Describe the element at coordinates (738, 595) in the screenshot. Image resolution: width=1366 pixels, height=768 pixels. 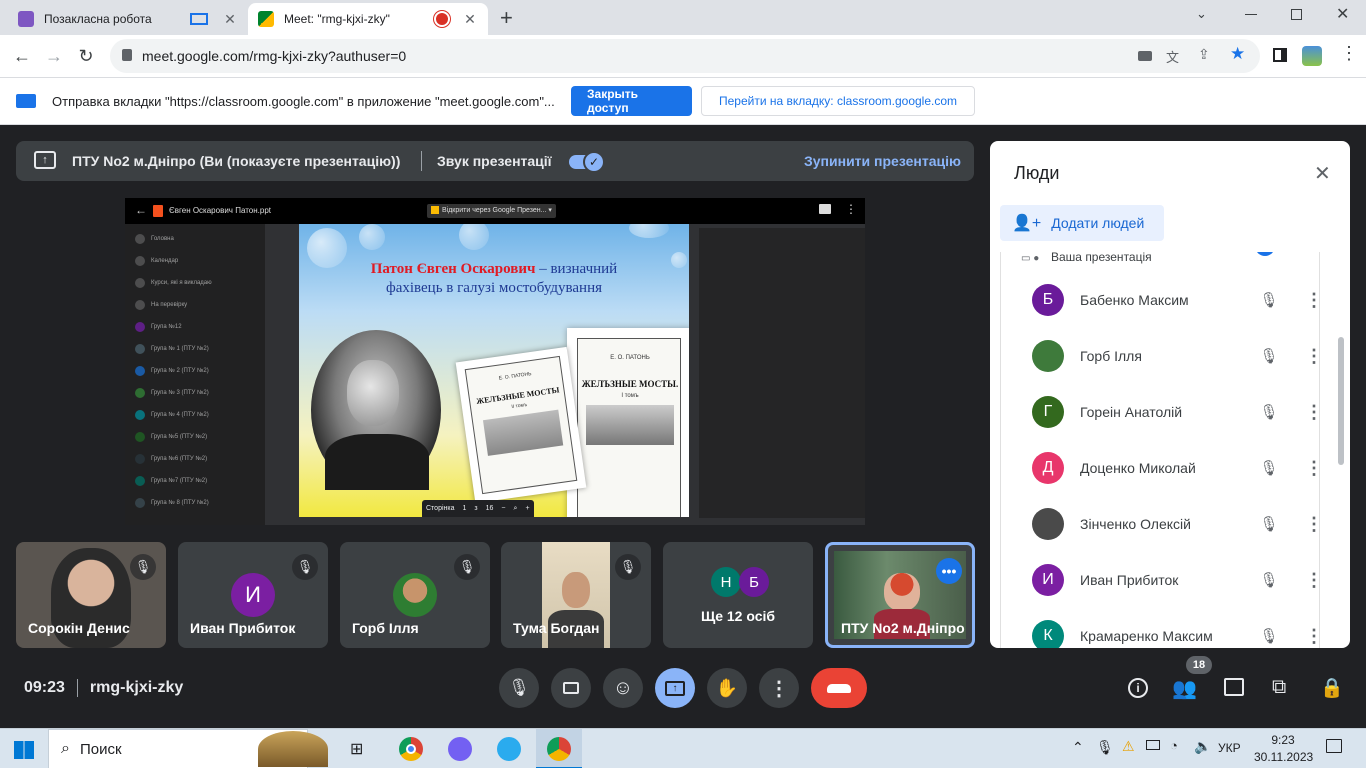
I see `more-participants-tile: Н Б Ще 12 осіб` at that location.